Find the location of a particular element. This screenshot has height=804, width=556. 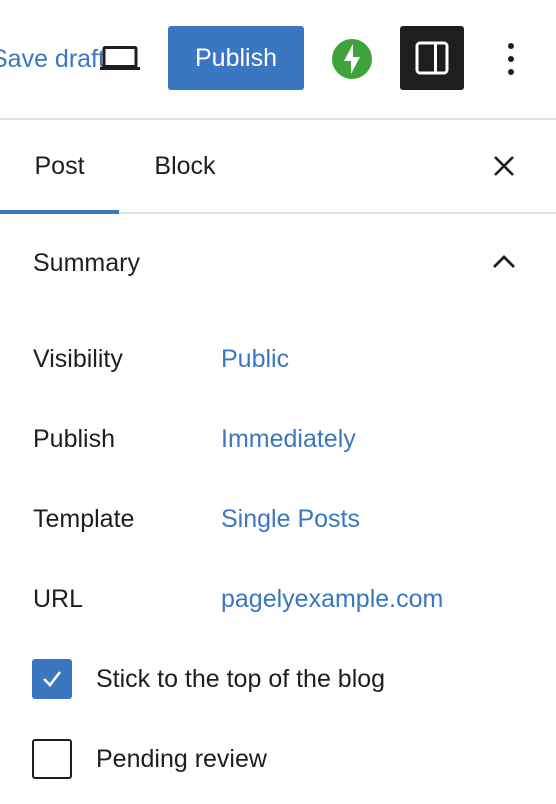

laptop-icon-svg is located at coordinates (120, 58).